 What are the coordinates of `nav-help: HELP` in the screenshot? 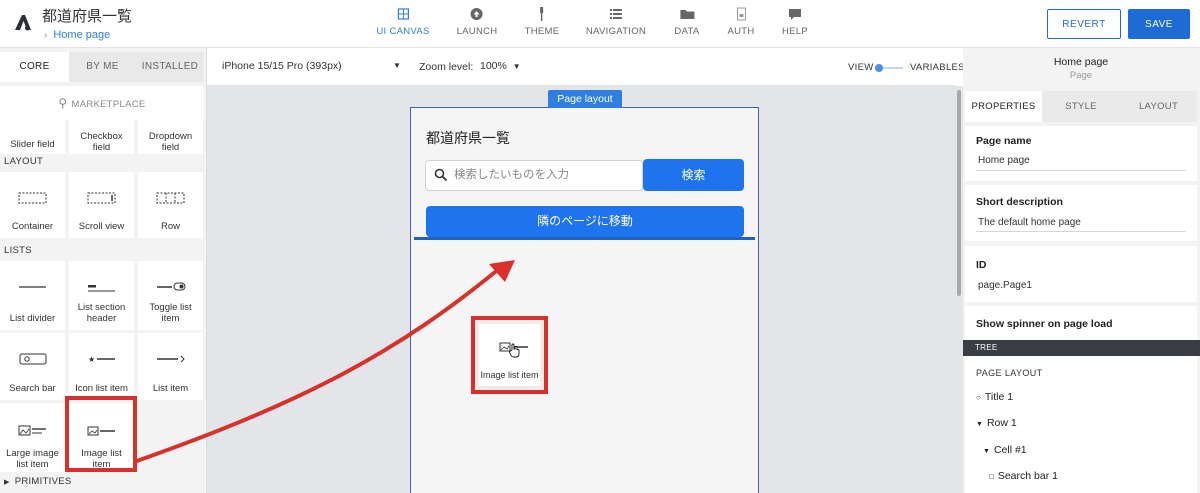 It's located at (795, 21).